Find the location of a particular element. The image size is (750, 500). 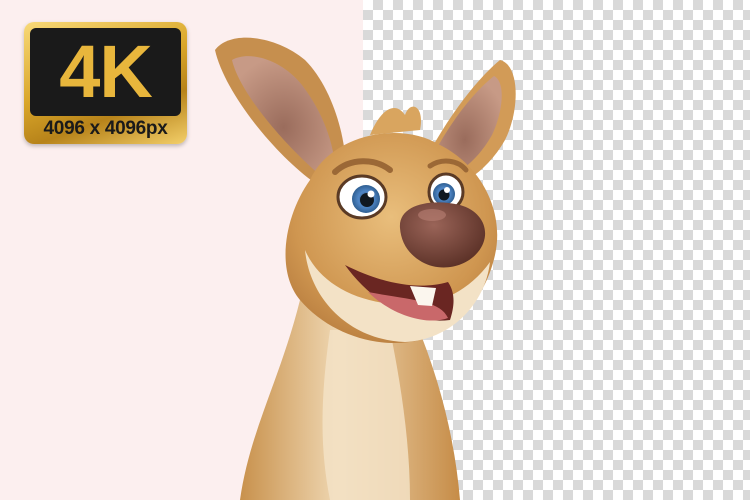

resolution-badge: 4K 4096 x 4096px is located at coordinates (105, 83).